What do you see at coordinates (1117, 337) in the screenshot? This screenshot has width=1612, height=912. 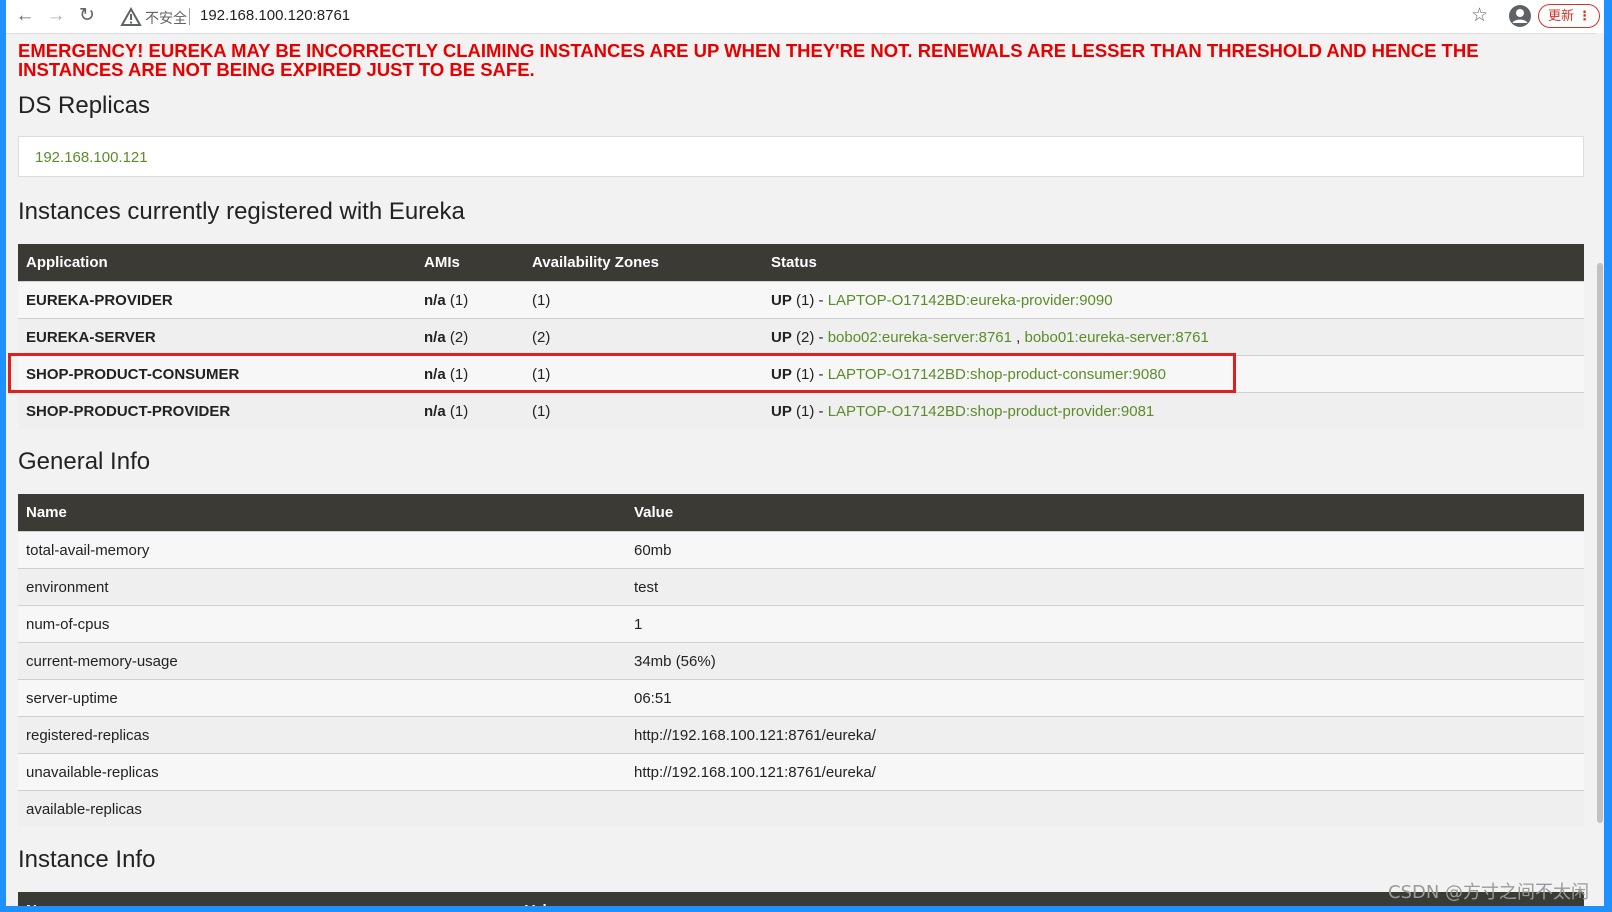 I see `instance-link: bobo01:eureka-server:8761` at bounding box center [1117, 337].